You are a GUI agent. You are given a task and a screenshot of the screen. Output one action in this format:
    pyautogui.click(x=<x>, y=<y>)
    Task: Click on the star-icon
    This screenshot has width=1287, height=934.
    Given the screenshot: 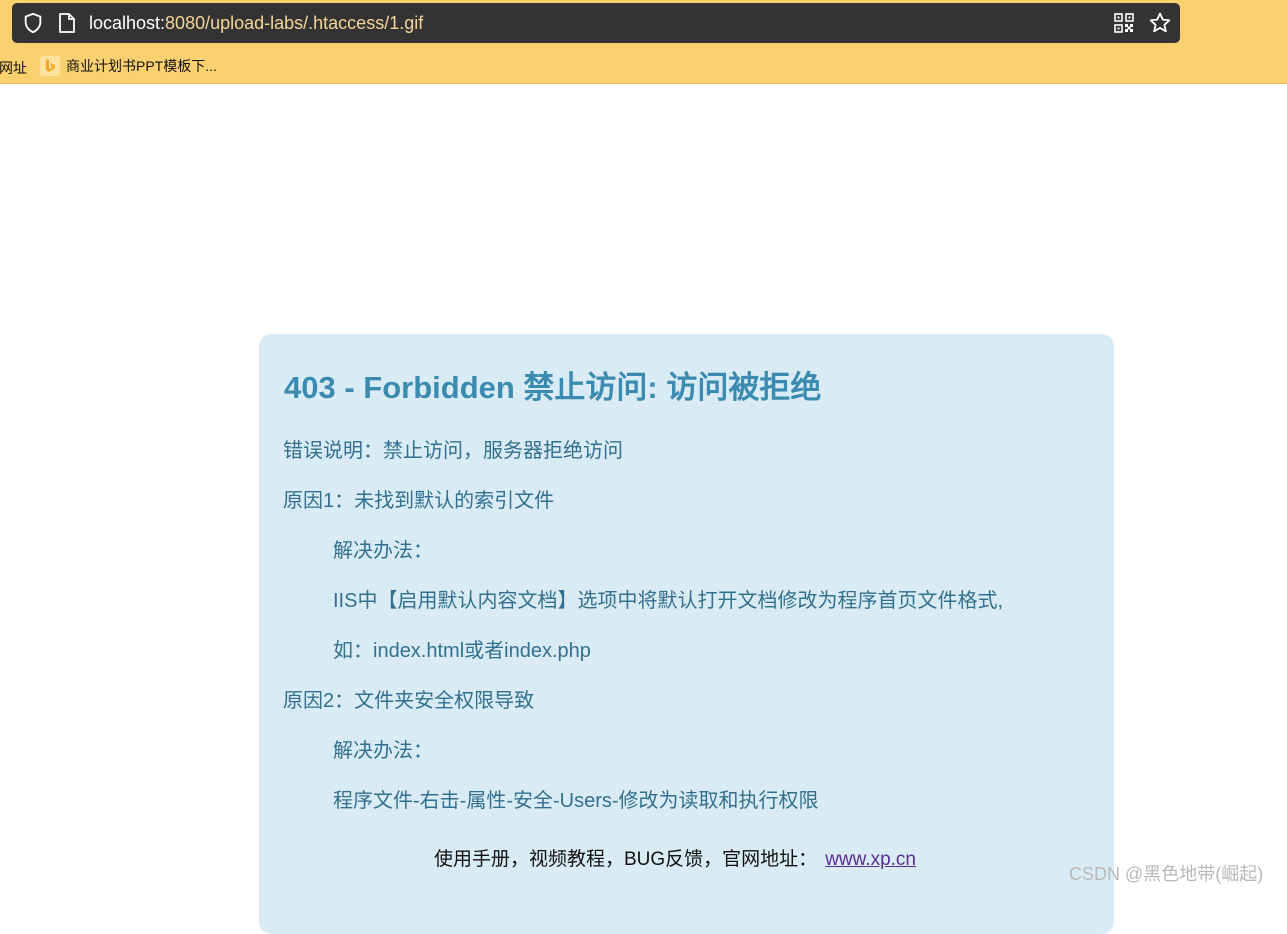 What is the action you would take?
    pyautogui.click(x=1160, y=23)
    